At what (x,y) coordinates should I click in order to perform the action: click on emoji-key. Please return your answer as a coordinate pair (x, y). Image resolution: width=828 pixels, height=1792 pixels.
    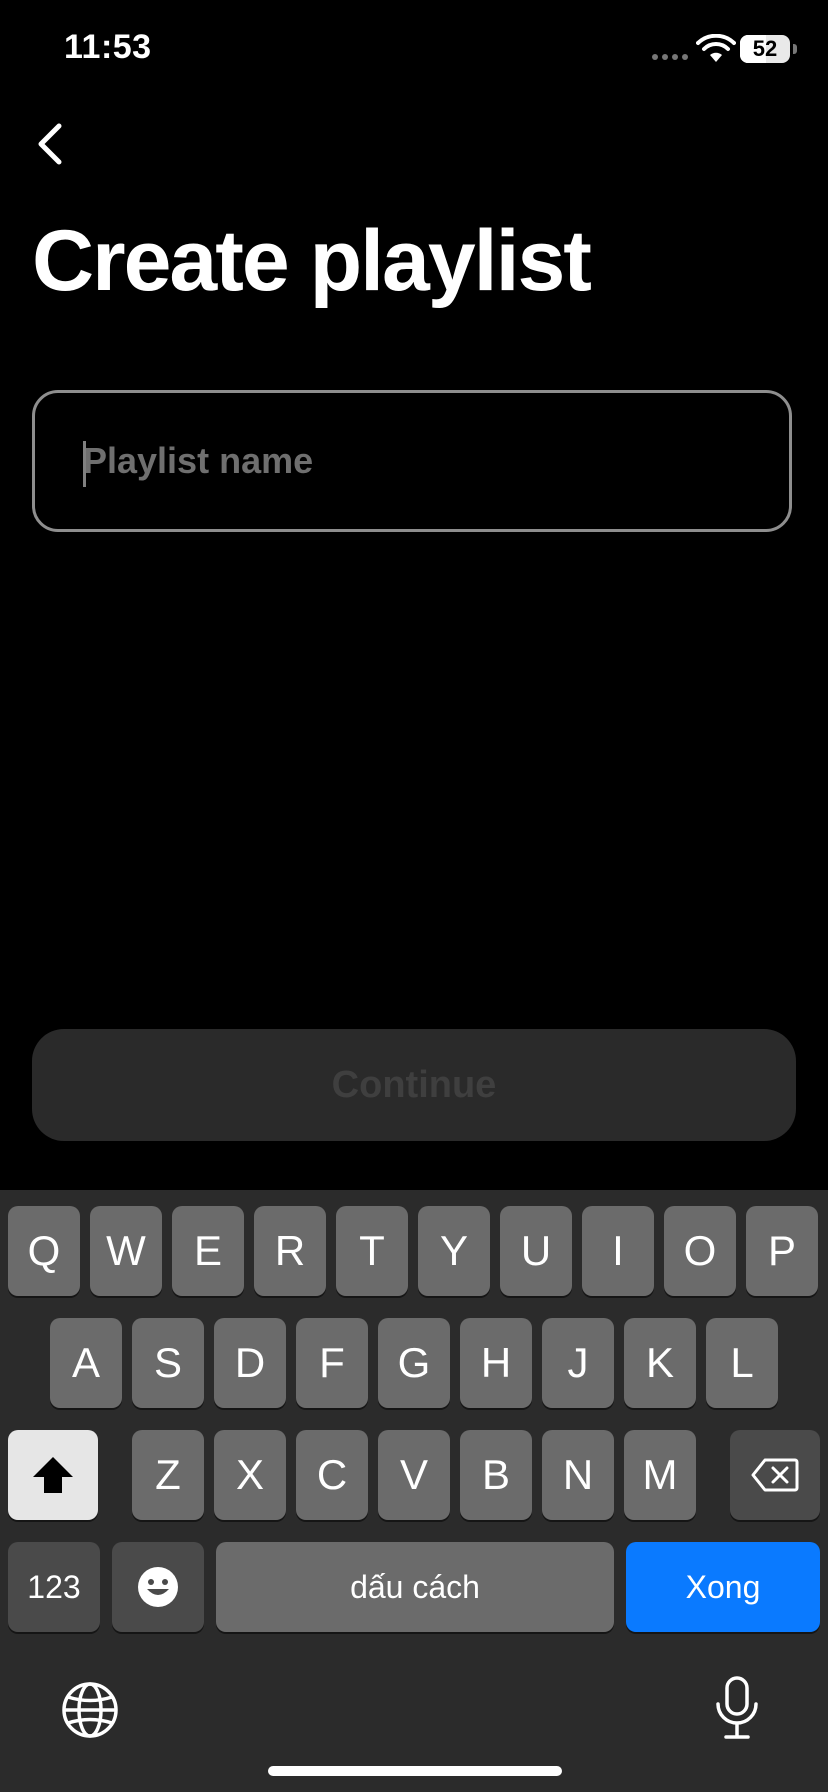
    Looking at the image, I should click on (158, 1587).